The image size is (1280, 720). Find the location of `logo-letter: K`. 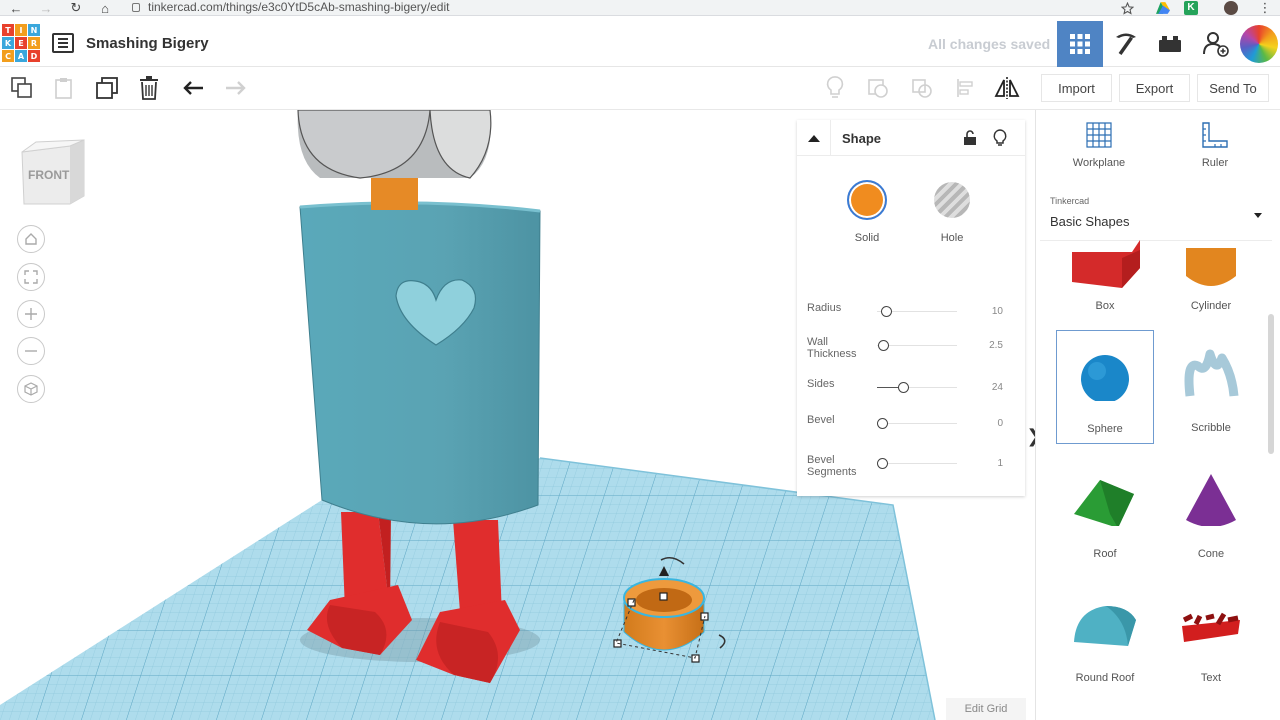

logo-letter: K is located at coordinates (8, 43).